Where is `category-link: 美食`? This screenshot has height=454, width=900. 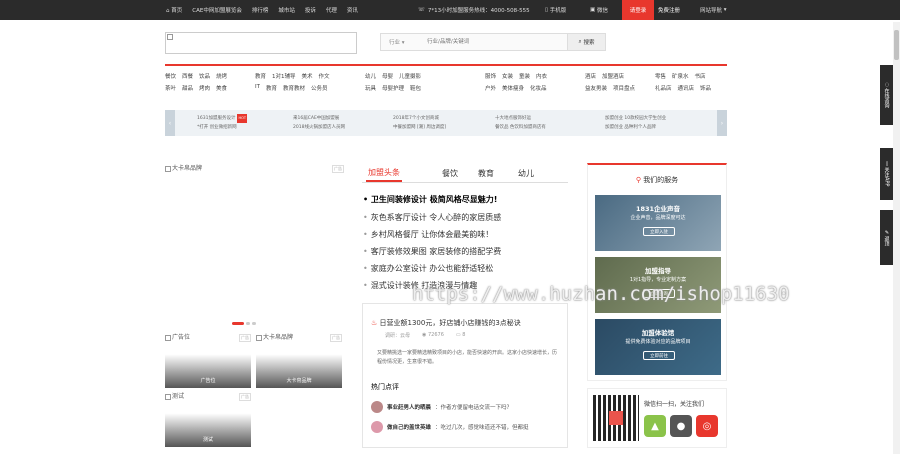 category-link: 美食 is located at coordinates (221, 88).